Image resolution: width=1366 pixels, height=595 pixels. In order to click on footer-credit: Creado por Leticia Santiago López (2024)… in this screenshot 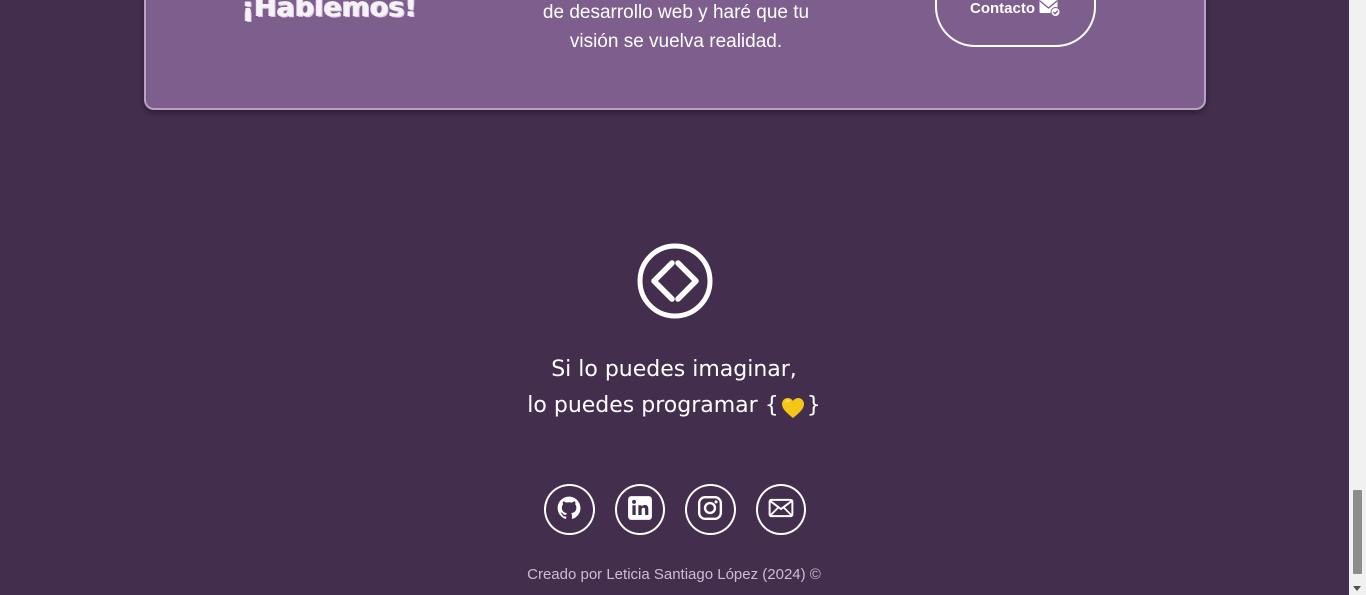, I will do `click(674, 574)`.